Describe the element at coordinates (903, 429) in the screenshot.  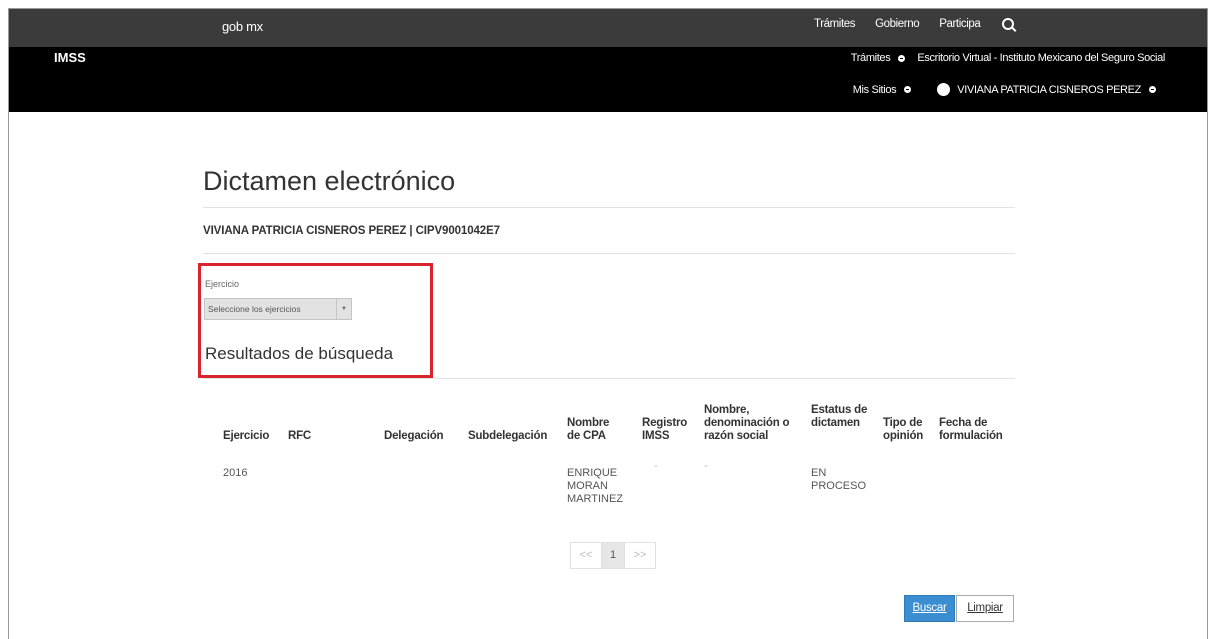
I see `col-header-tipo-opinion: Tipo de opinión` at that location.